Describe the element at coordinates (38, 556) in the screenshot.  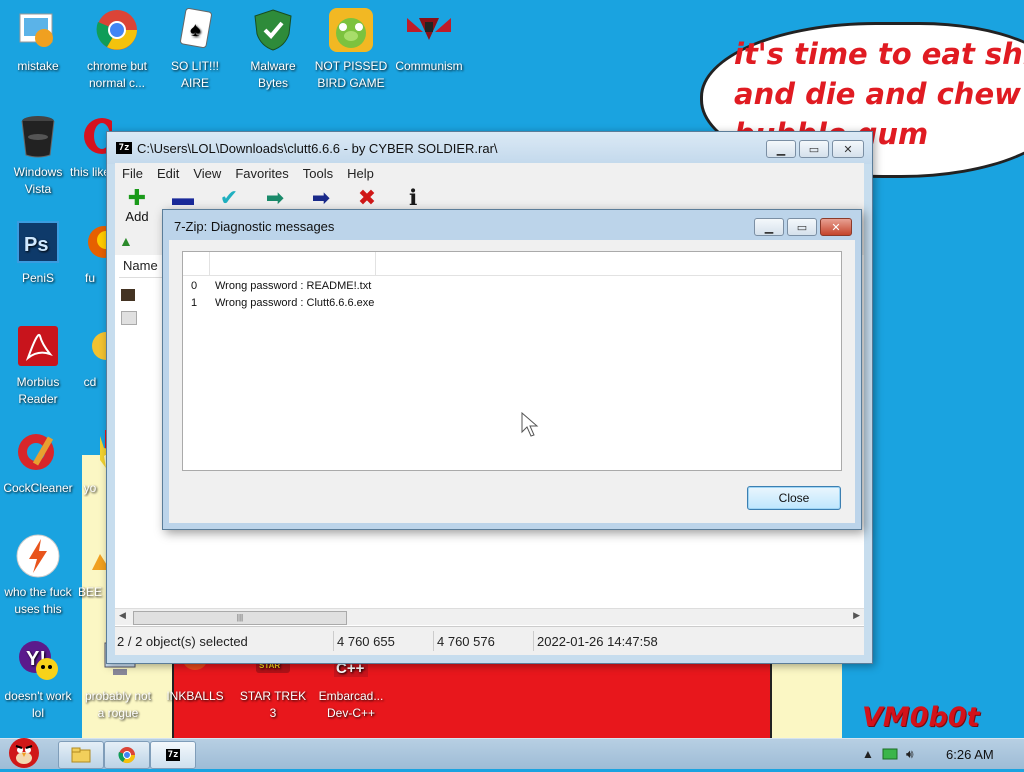
I see `lightning-icon` at that location.